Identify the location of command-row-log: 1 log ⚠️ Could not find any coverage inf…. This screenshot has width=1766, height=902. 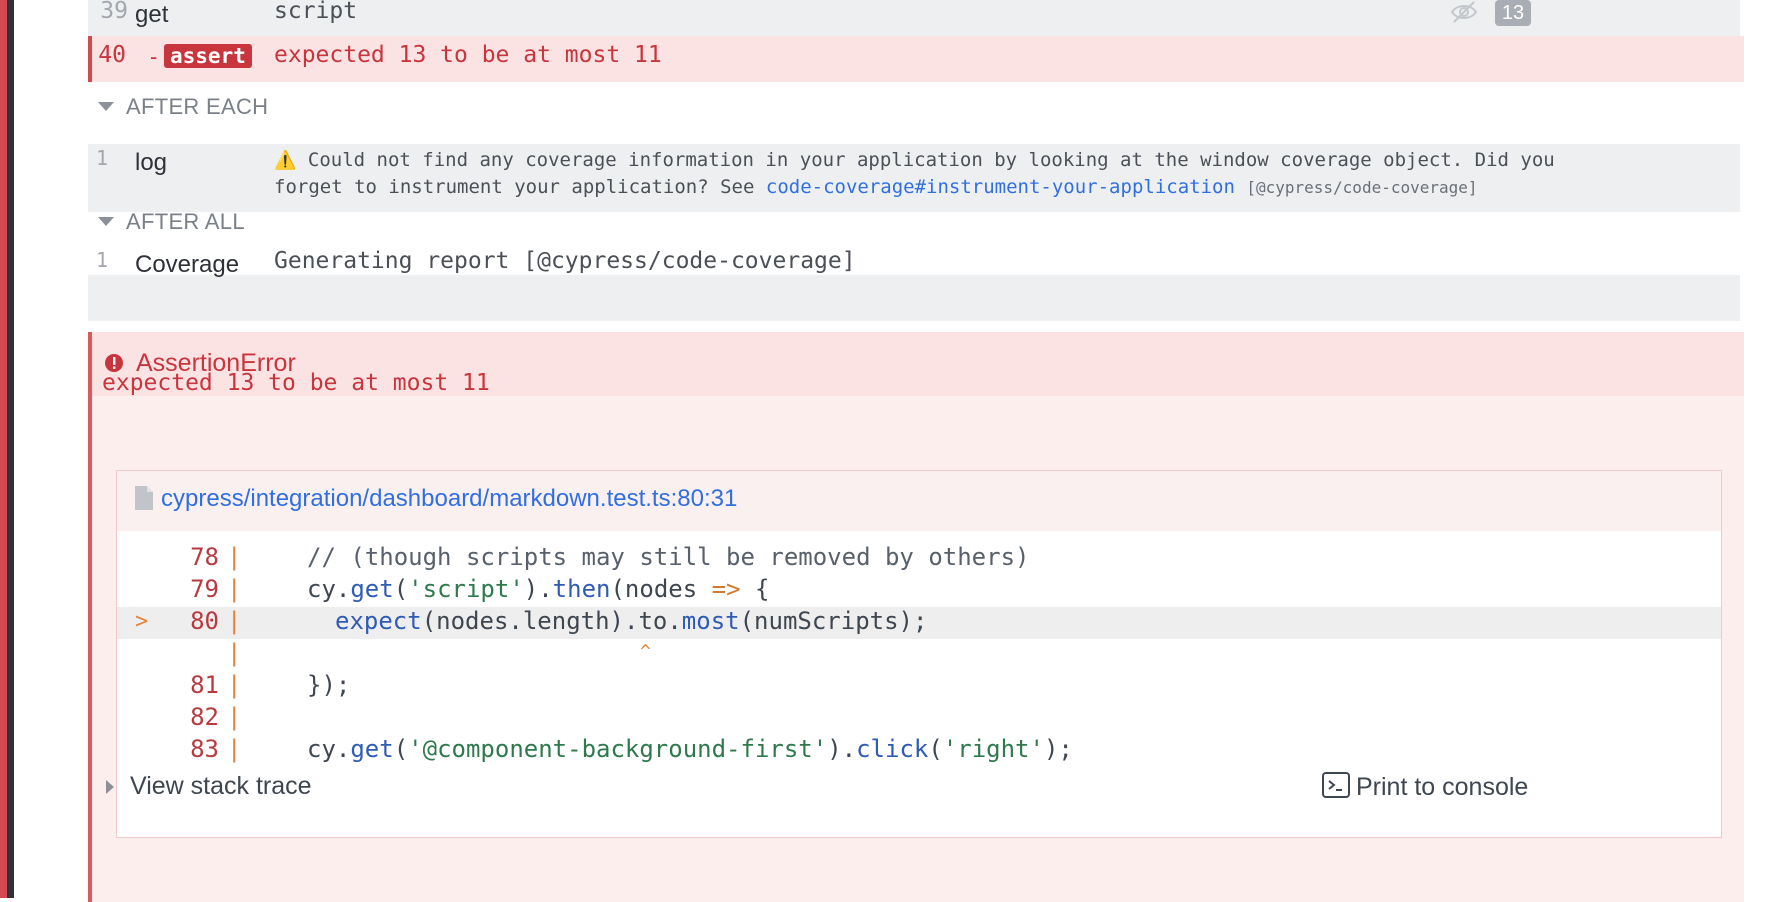
(914, 178).